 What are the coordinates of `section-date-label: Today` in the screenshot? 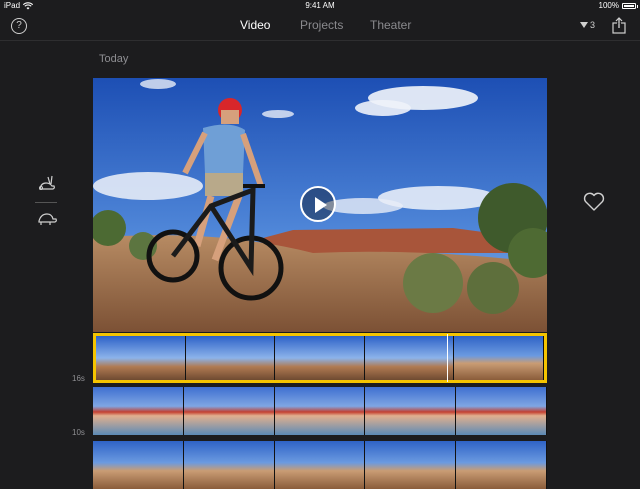 It's located at (114, 59).